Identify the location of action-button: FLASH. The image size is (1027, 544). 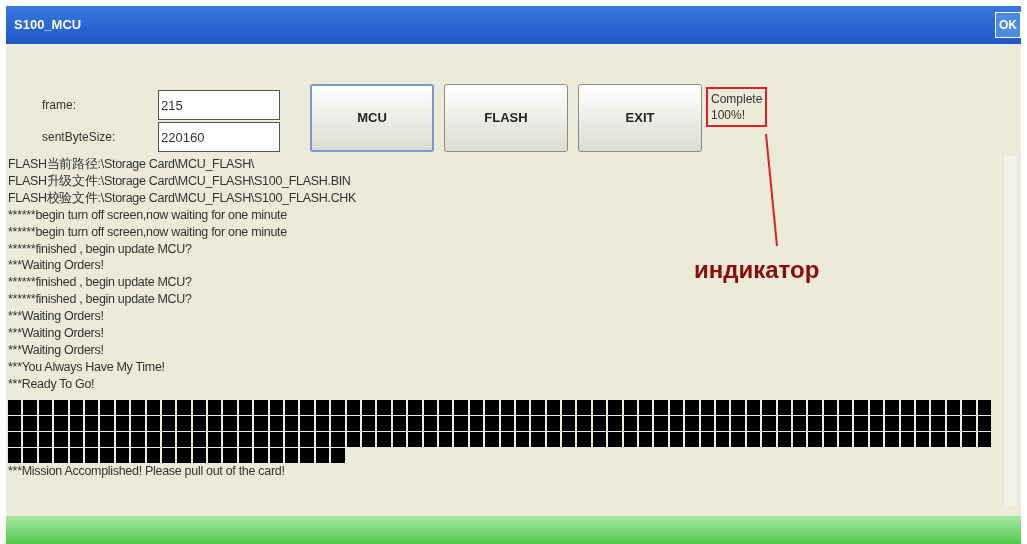
(506, 118).